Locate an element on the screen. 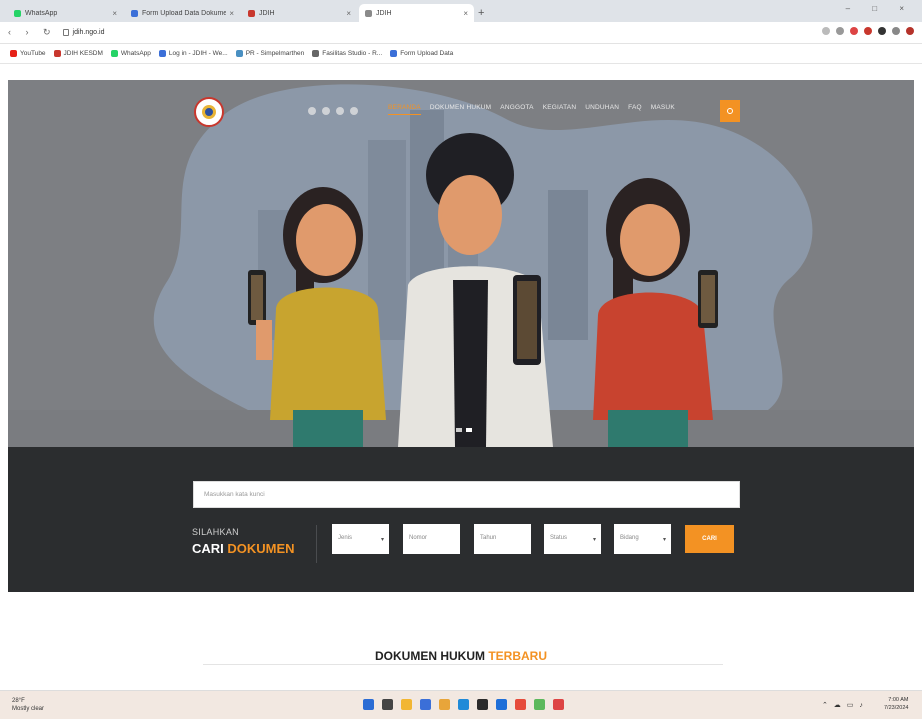  window-controls: – □ × is located at coordinates (880, 8).